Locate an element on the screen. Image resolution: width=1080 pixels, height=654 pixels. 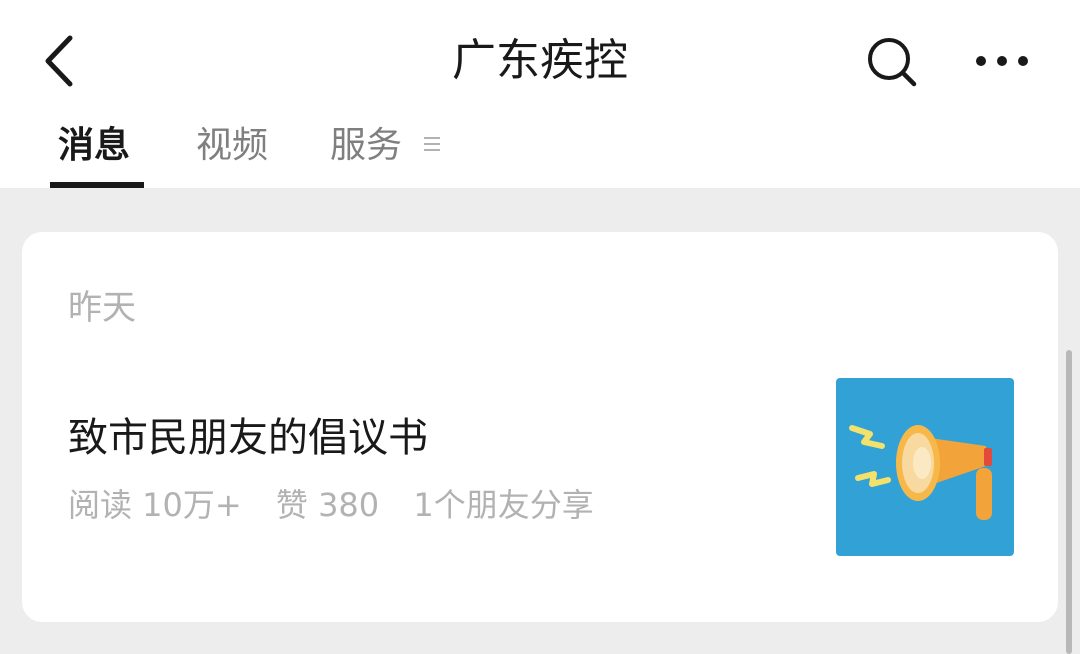
back-button is located at coordinates (60, 61).